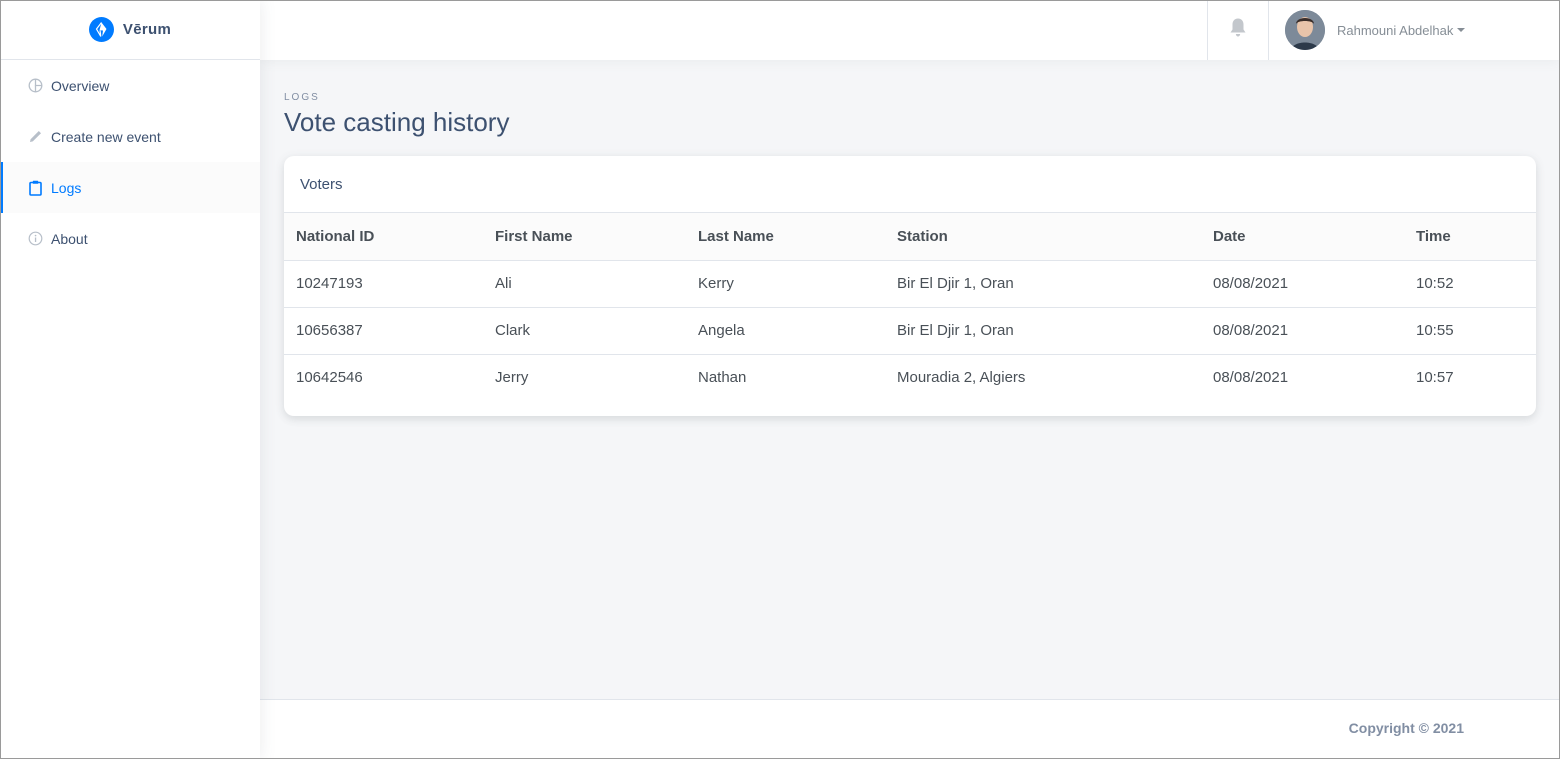  Describe the element at coordinates (1305, 30) in the screenshot. I see `avatar` at that location.